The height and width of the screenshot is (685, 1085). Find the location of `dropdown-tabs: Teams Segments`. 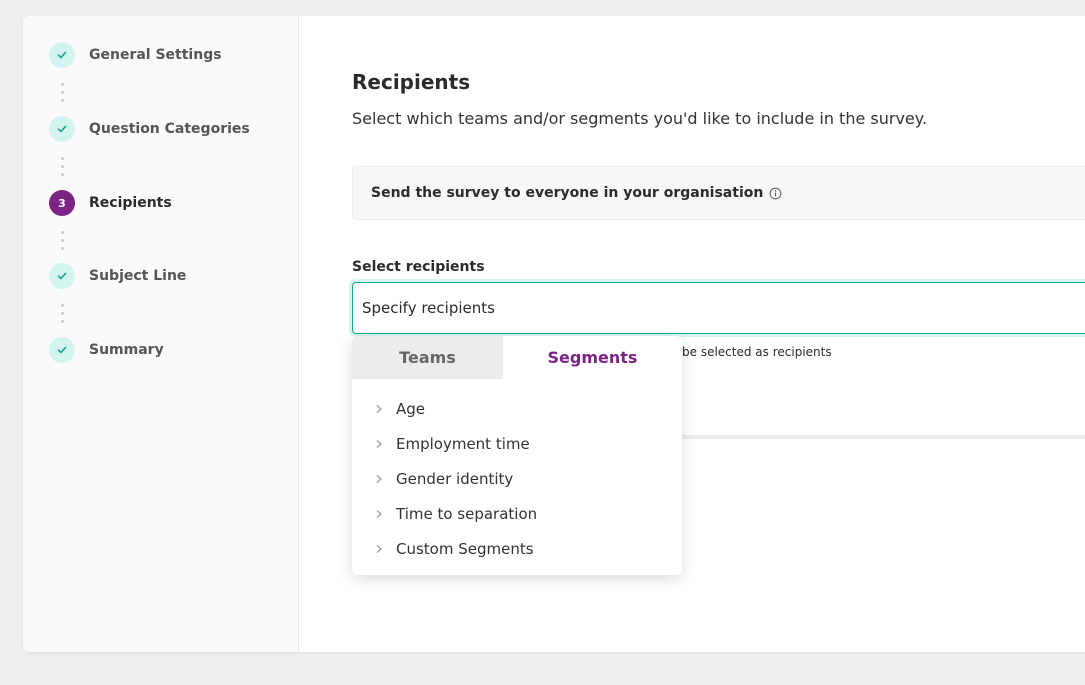

dropdown-tabs: Teams Segments is located at coordinates (517, 357).